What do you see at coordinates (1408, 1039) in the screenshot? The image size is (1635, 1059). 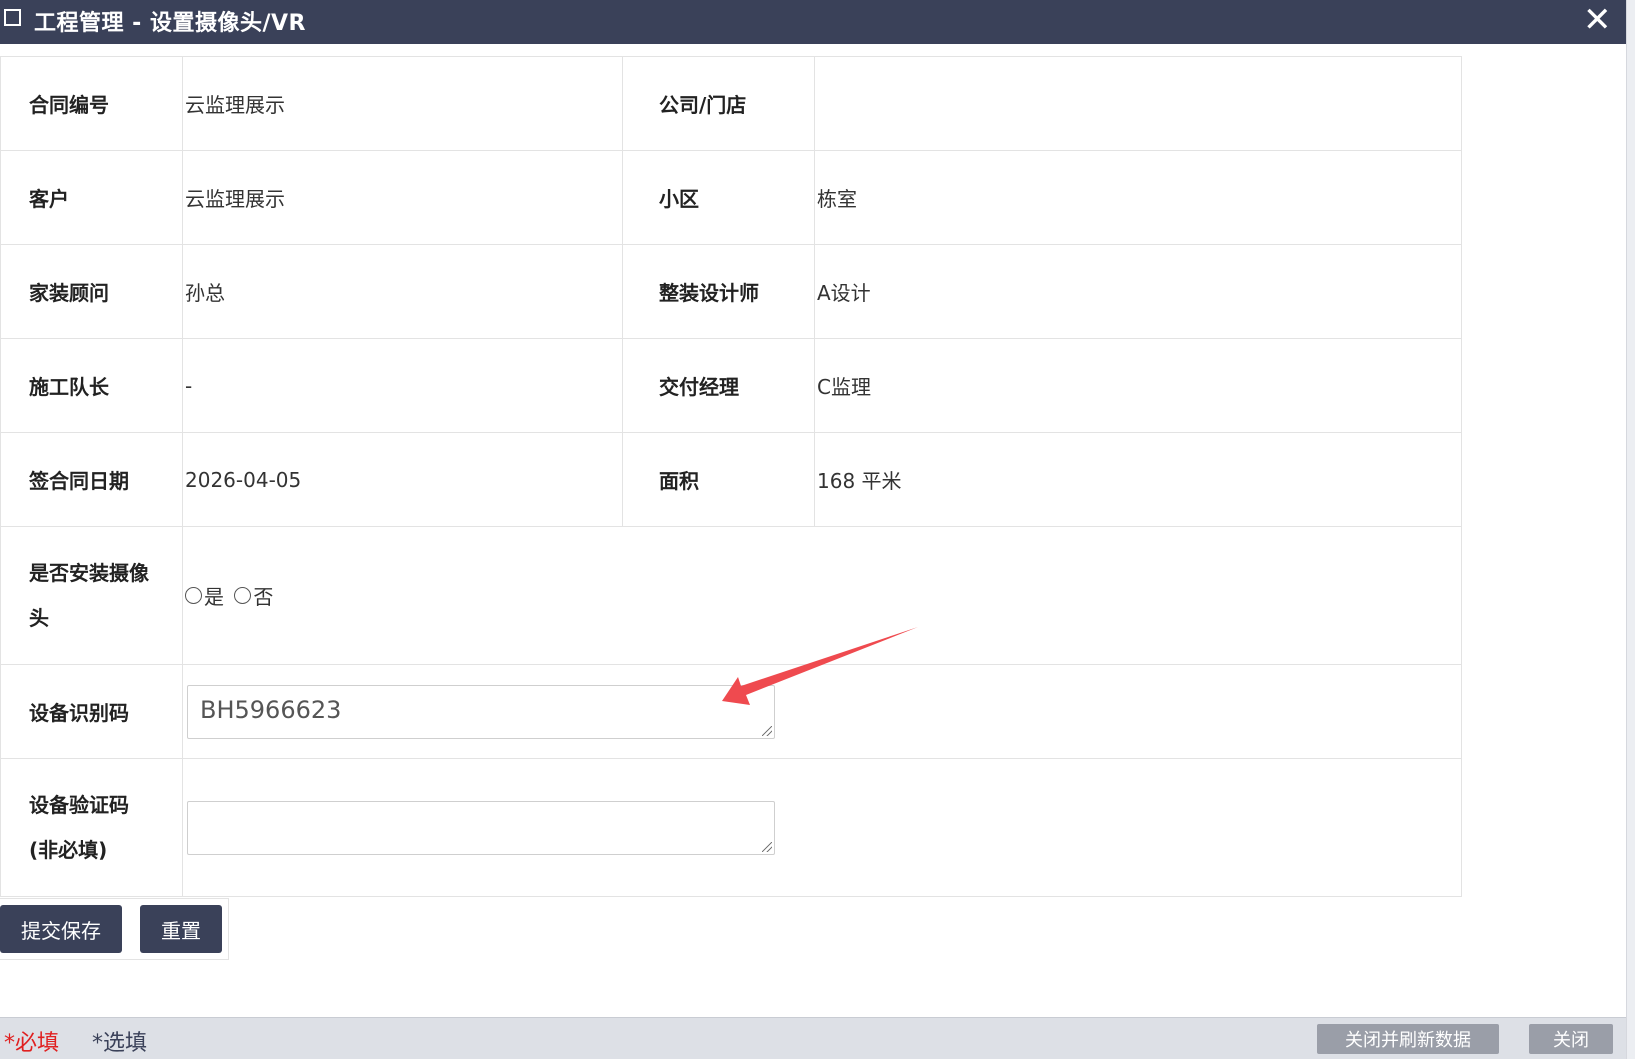 I see `close-and-refresh-button: 关闭并刷新数据` at bounding box center [1408, 1039].